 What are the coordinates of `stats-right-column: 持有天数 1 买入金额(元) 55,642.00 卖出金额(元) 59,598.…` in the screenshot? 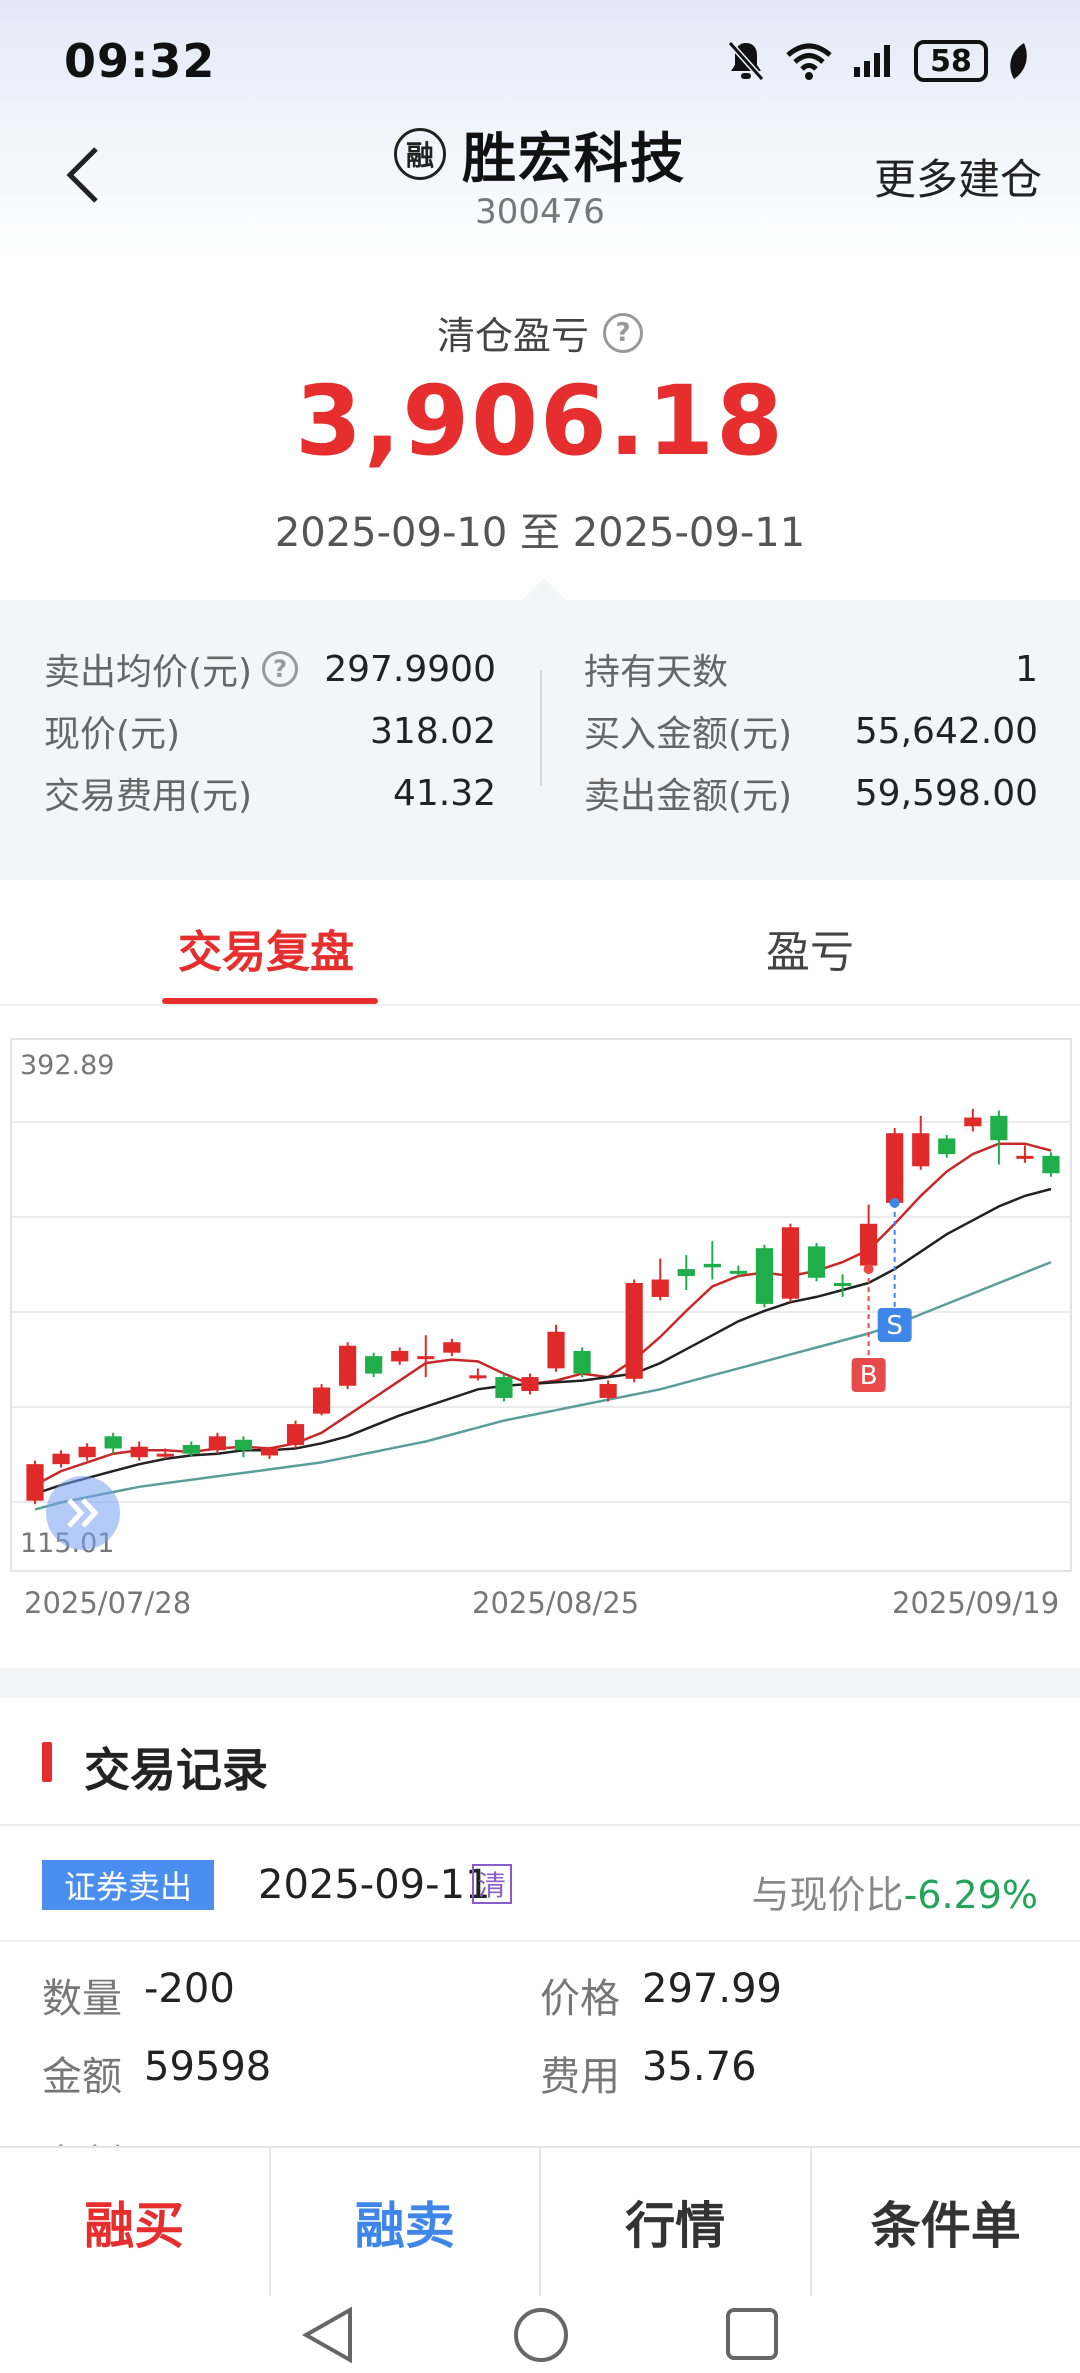 It's located at (811, 731).